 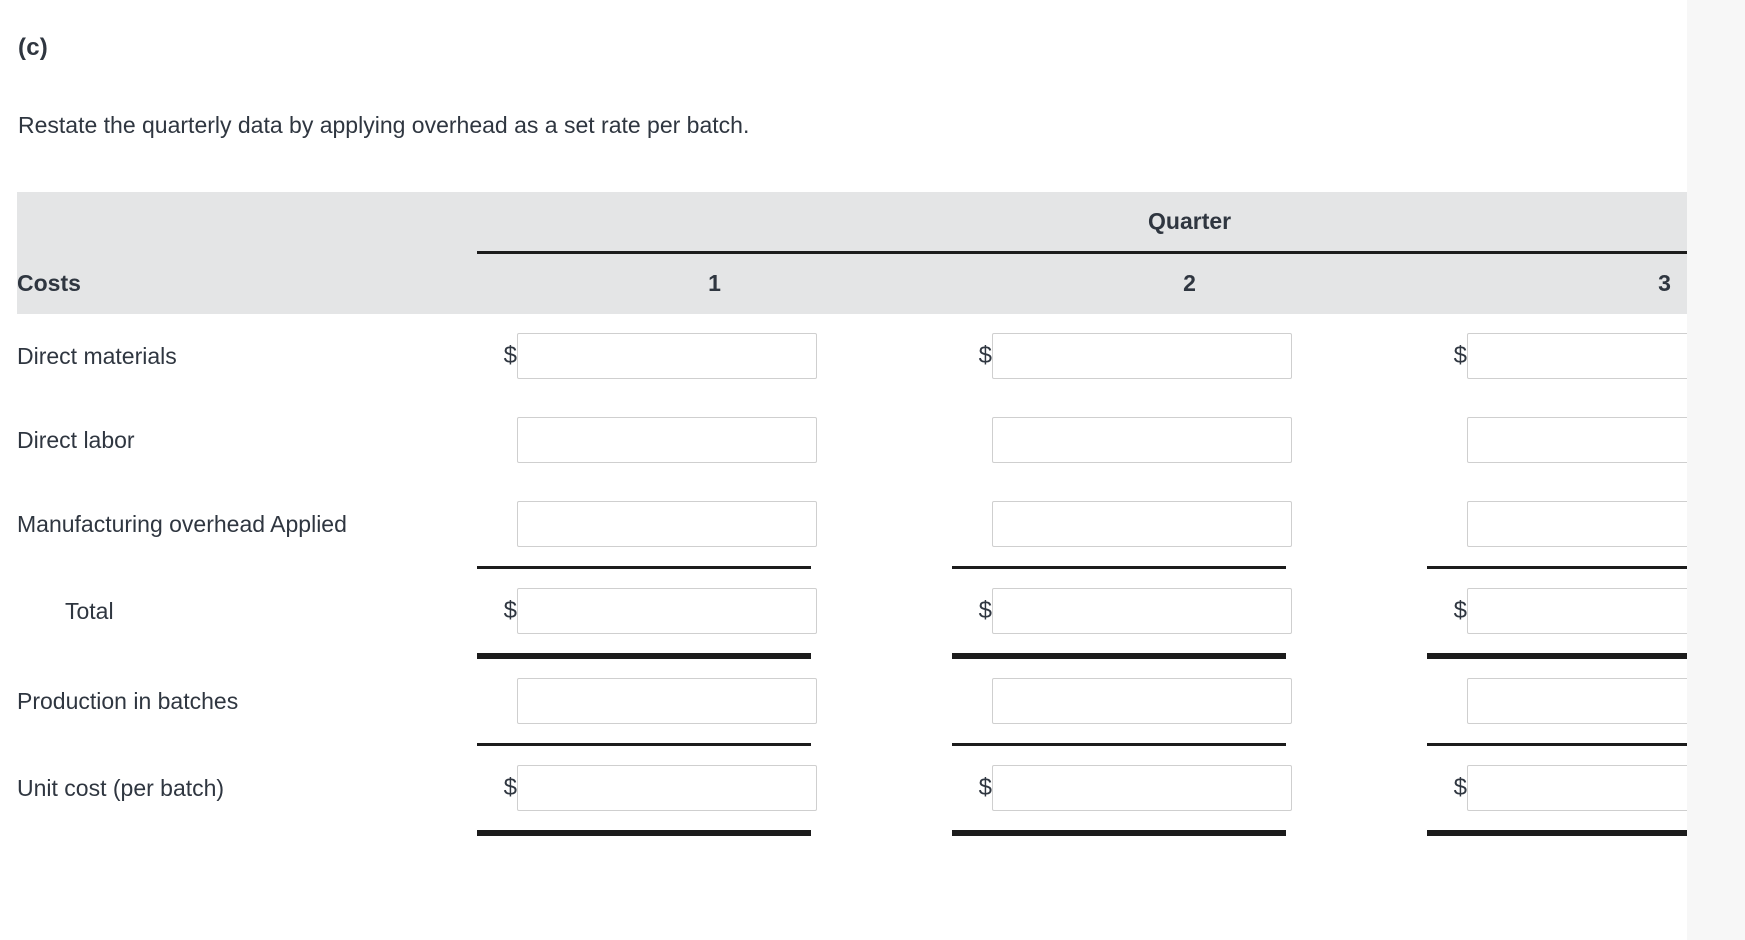 I want to click on row-label-manufacturing-overhead-applied: Manufacturing overhead Applied, so click(x=182, y=523).